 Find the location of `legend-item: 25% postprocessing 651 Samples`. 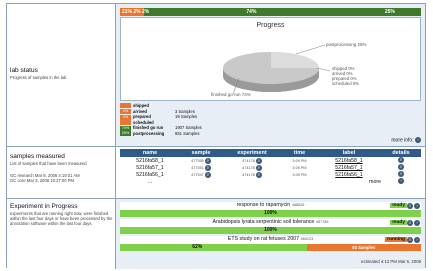

legend-item: 25% postprocessing 651 Samples is located at coordinates (161, 134).